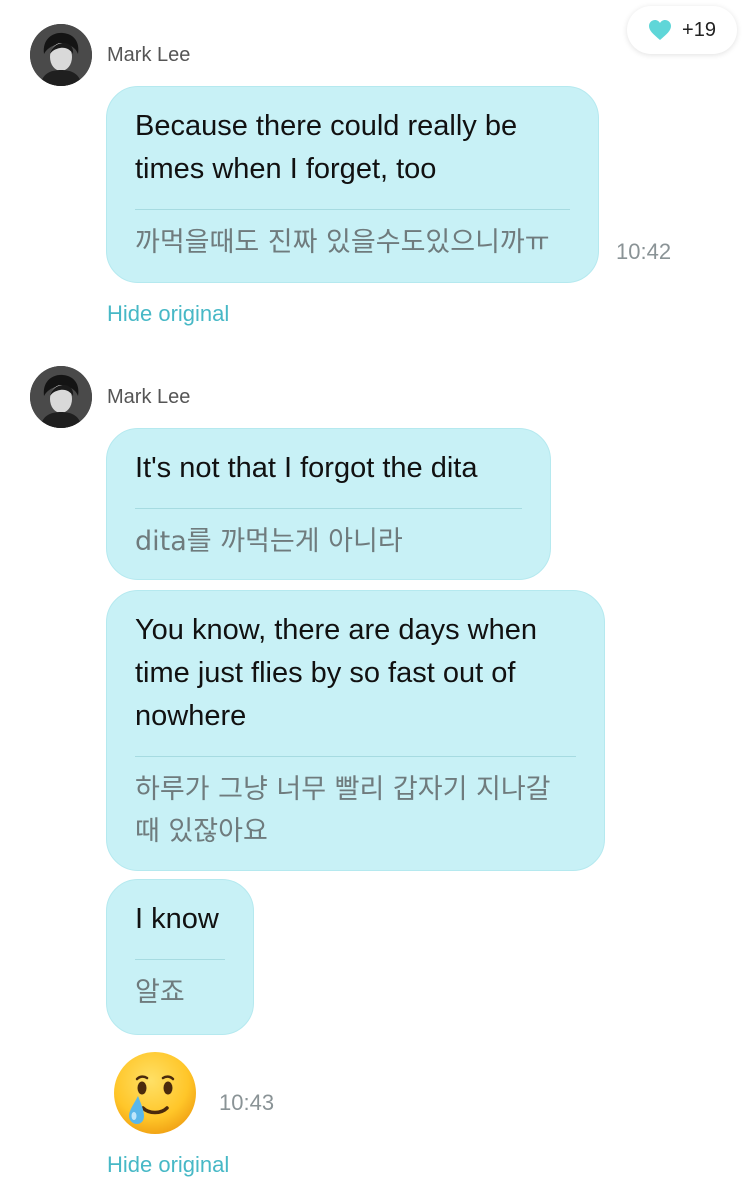 The width and height of the screenshot is (746, 1200). Describe the element at coordinates (180, 957) in the screenshot. I see `message-bubble: I know 알죠` at that location.